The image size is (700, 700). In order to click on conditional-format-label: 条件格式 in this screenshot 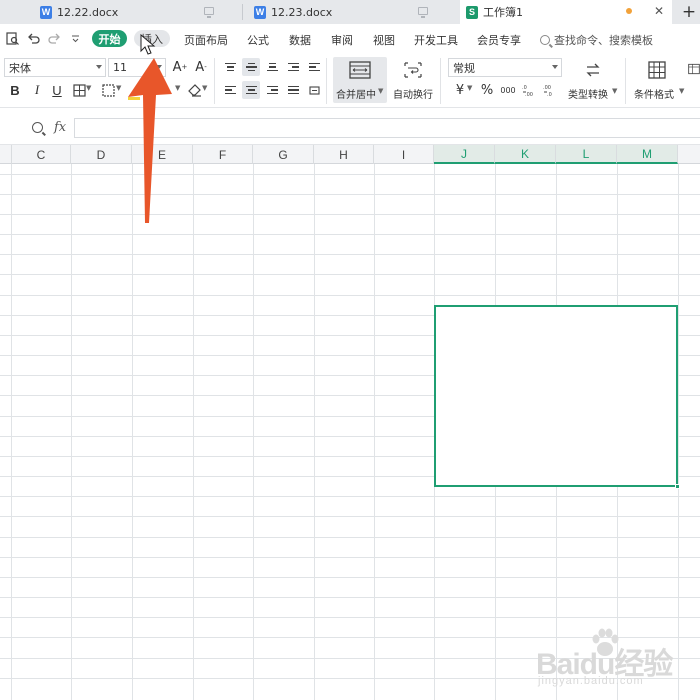, I will do `click(654, 95)`.